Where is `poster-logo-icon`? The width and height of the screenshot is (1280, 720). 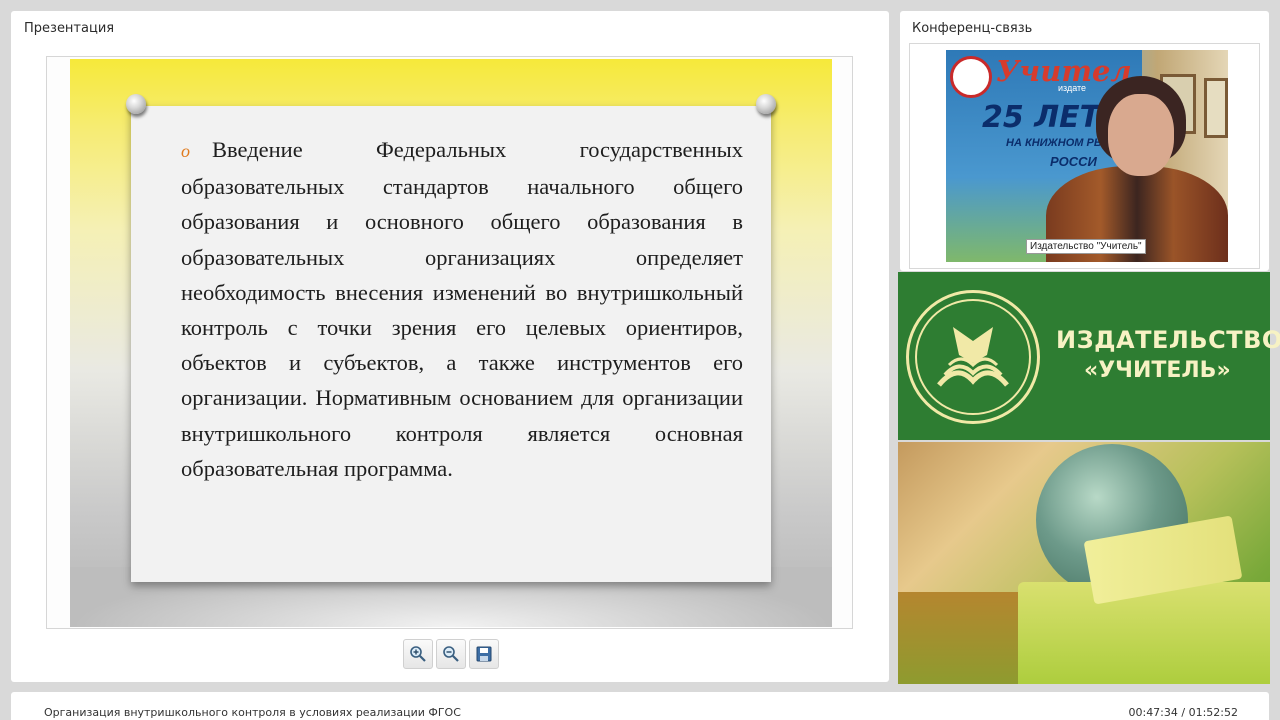 poster-logo-icon is located at coordinates (971, 77).